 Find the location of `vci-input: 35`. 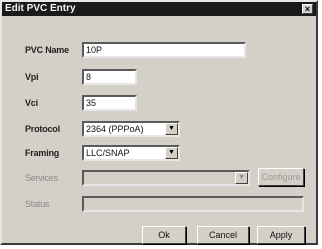

vci-input: 35 is located at coordinates (109, 103).